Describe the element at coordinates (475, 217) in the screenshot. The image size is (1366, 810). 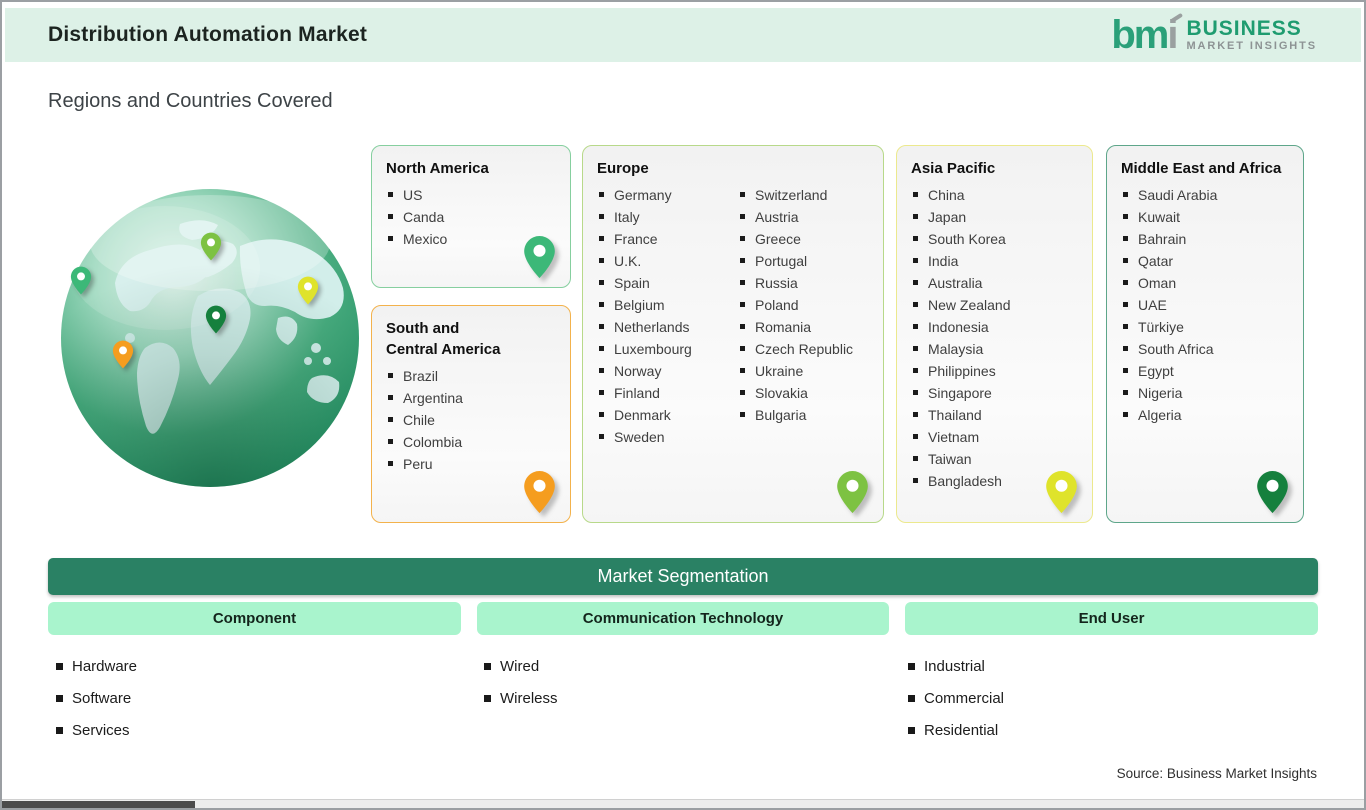
I see `country-item: Canda` at that location.